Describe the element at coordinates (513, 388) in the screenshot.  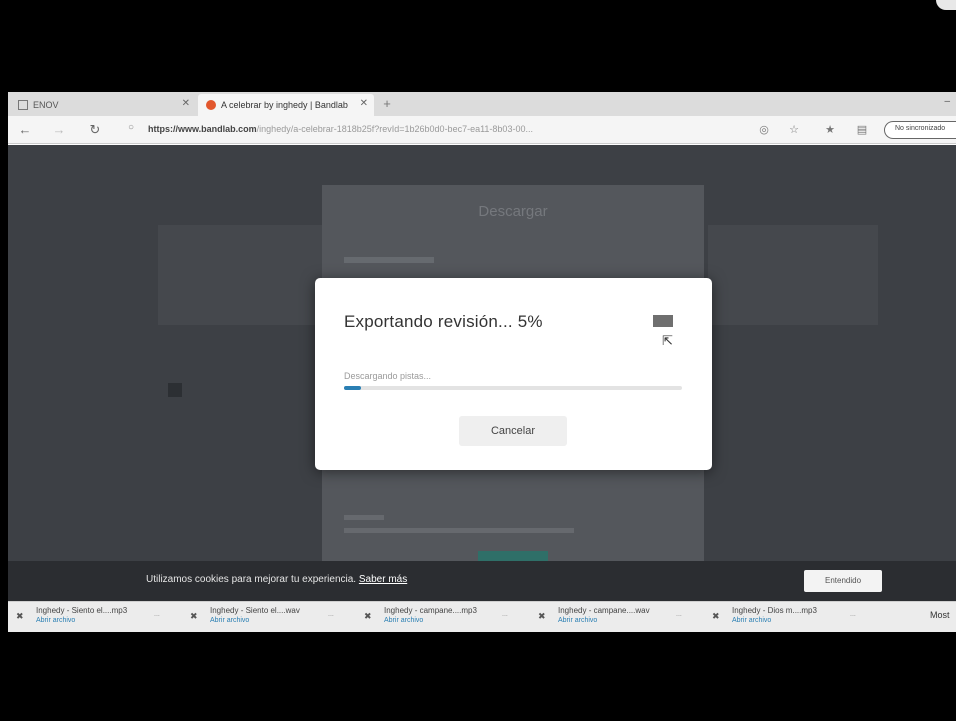
I see `progress-bar` at that location.